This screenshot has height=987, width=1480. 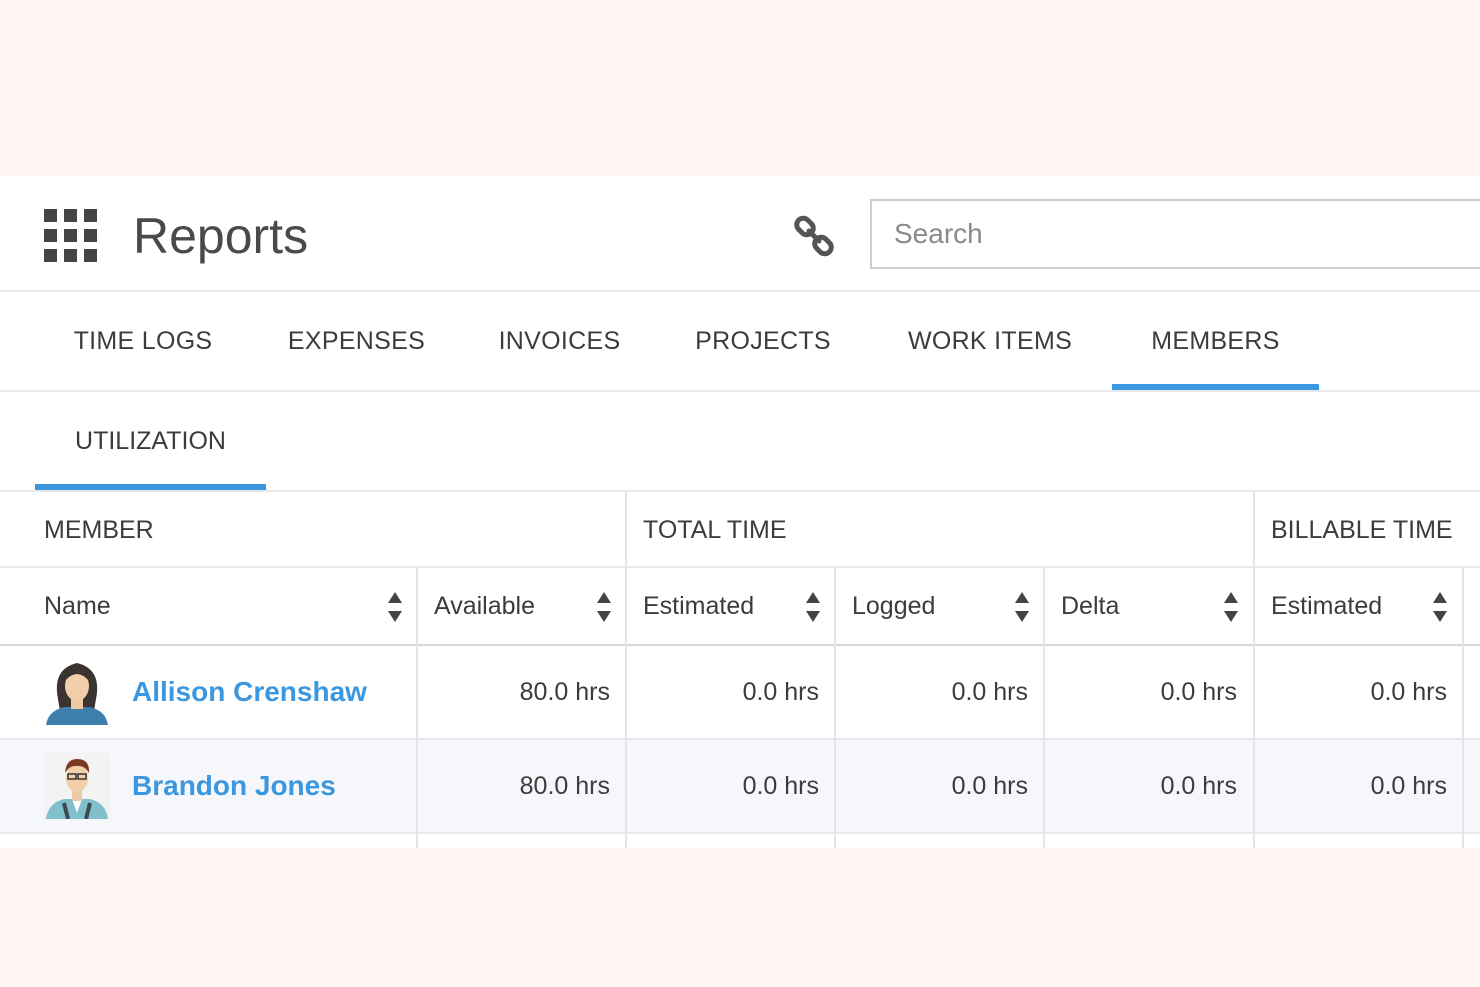 I want to click on group-total-time: TOTAL TIME, so click(x=715, y=530).